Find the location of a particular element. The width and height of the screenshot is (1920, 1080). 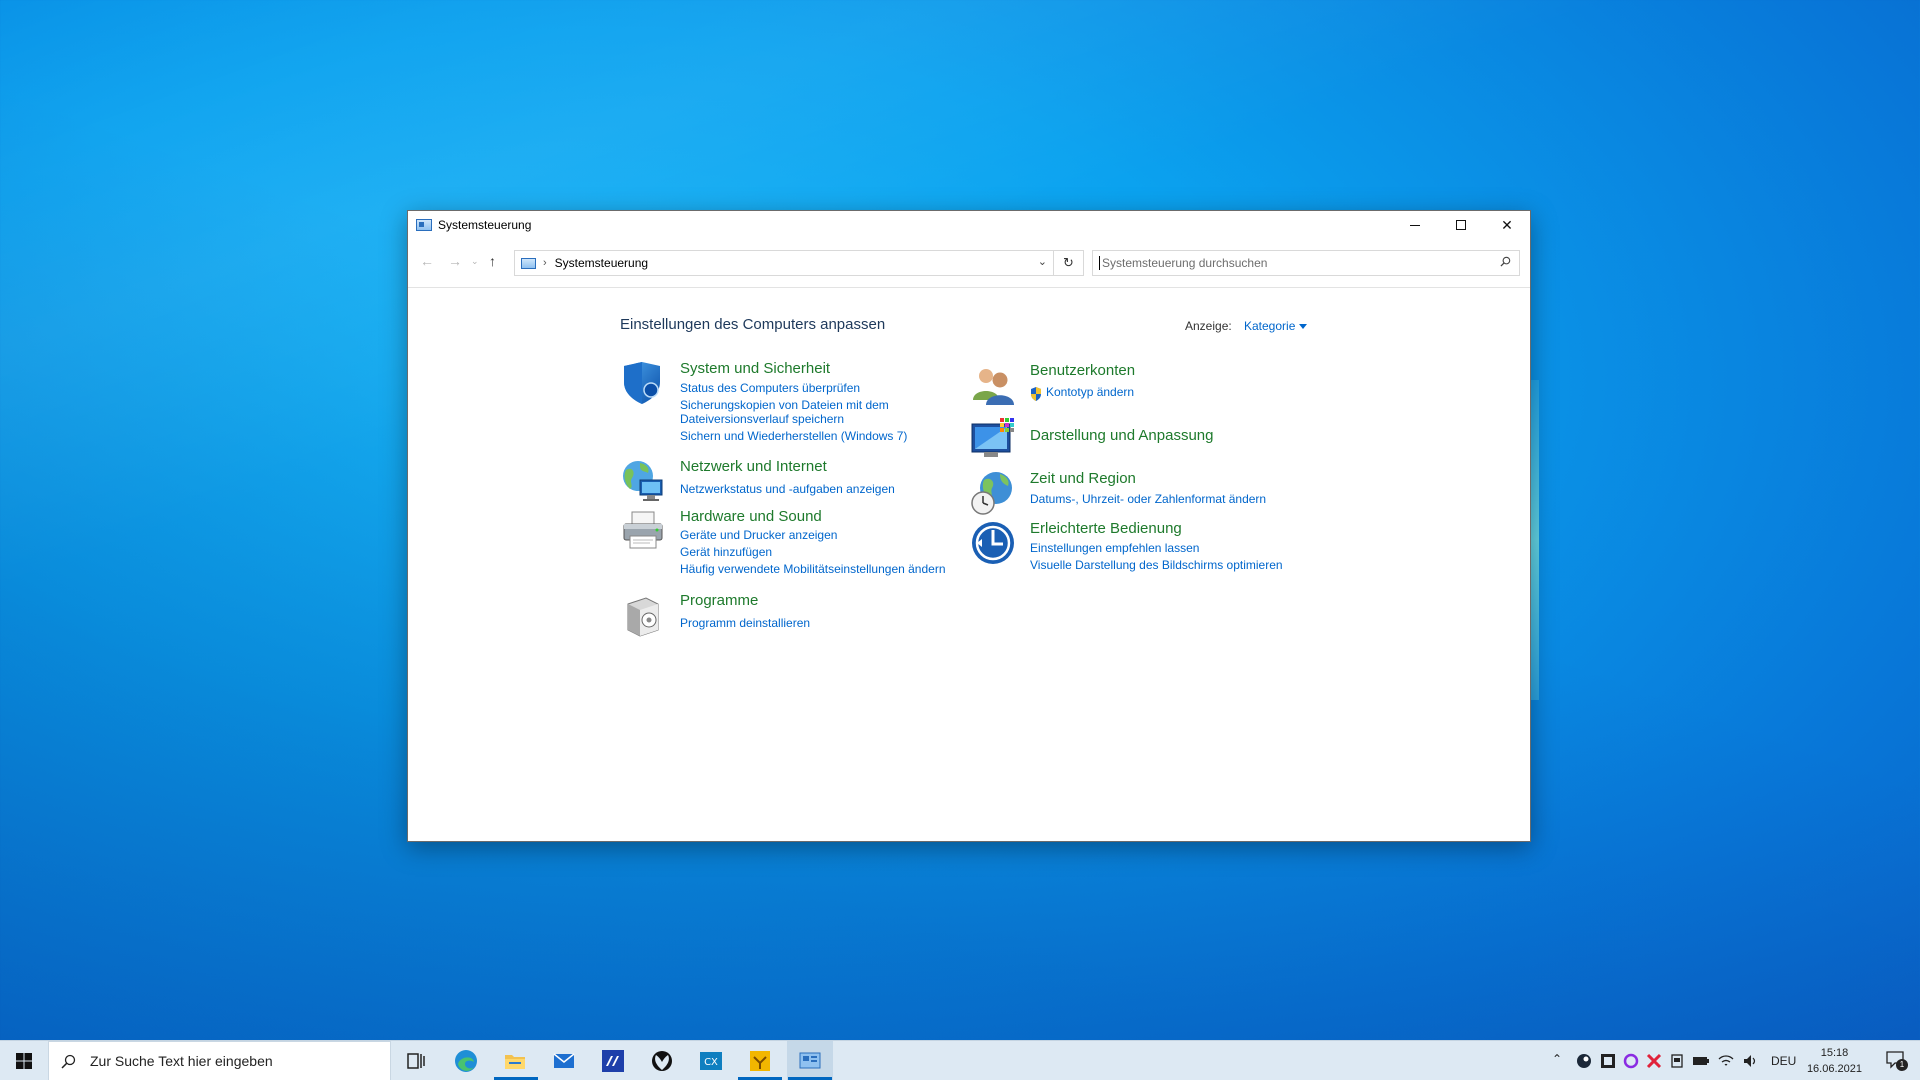

link-backup-files: Sicherungskopien von Dateien mit dem is located at coordinates (784, 405).